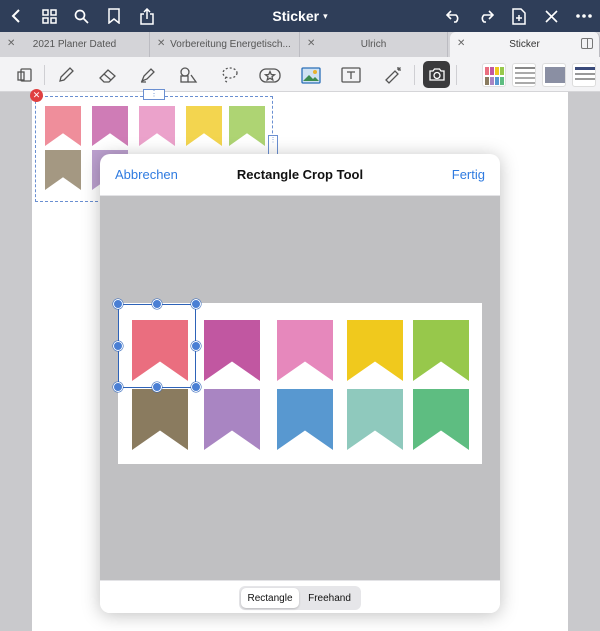 This screenshot has width=600, height=631. What do you see at coordinates (25, 75) in the screenshot?
I see `page-layout-icon` at bounding box center [25, 75].